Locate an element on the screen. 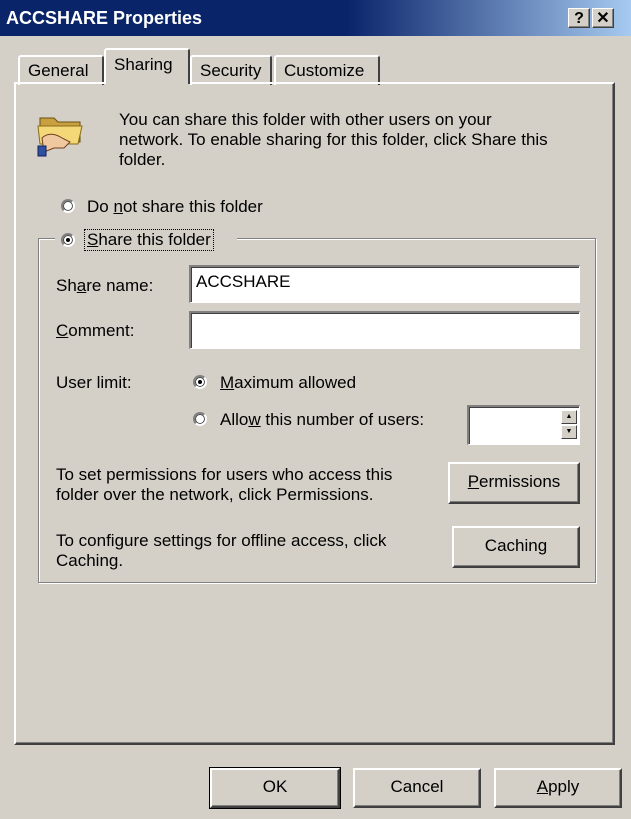  apply-button: Apply is located at coordinates (558, 788).